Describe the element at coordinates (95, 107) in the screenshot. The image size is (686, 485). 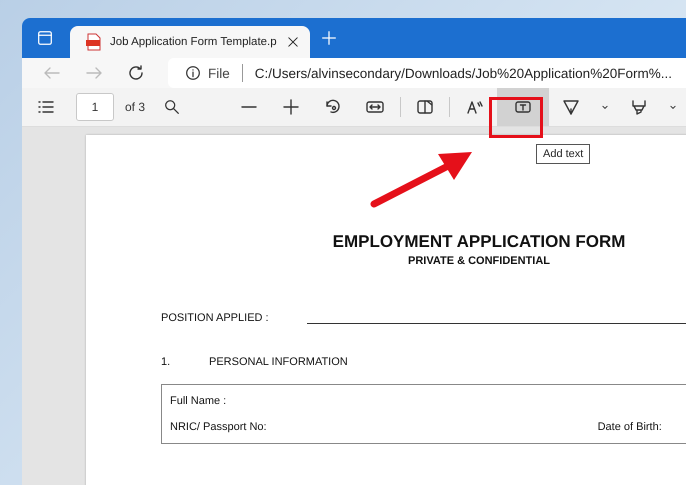
I see `page-number-field: 1` at that location.